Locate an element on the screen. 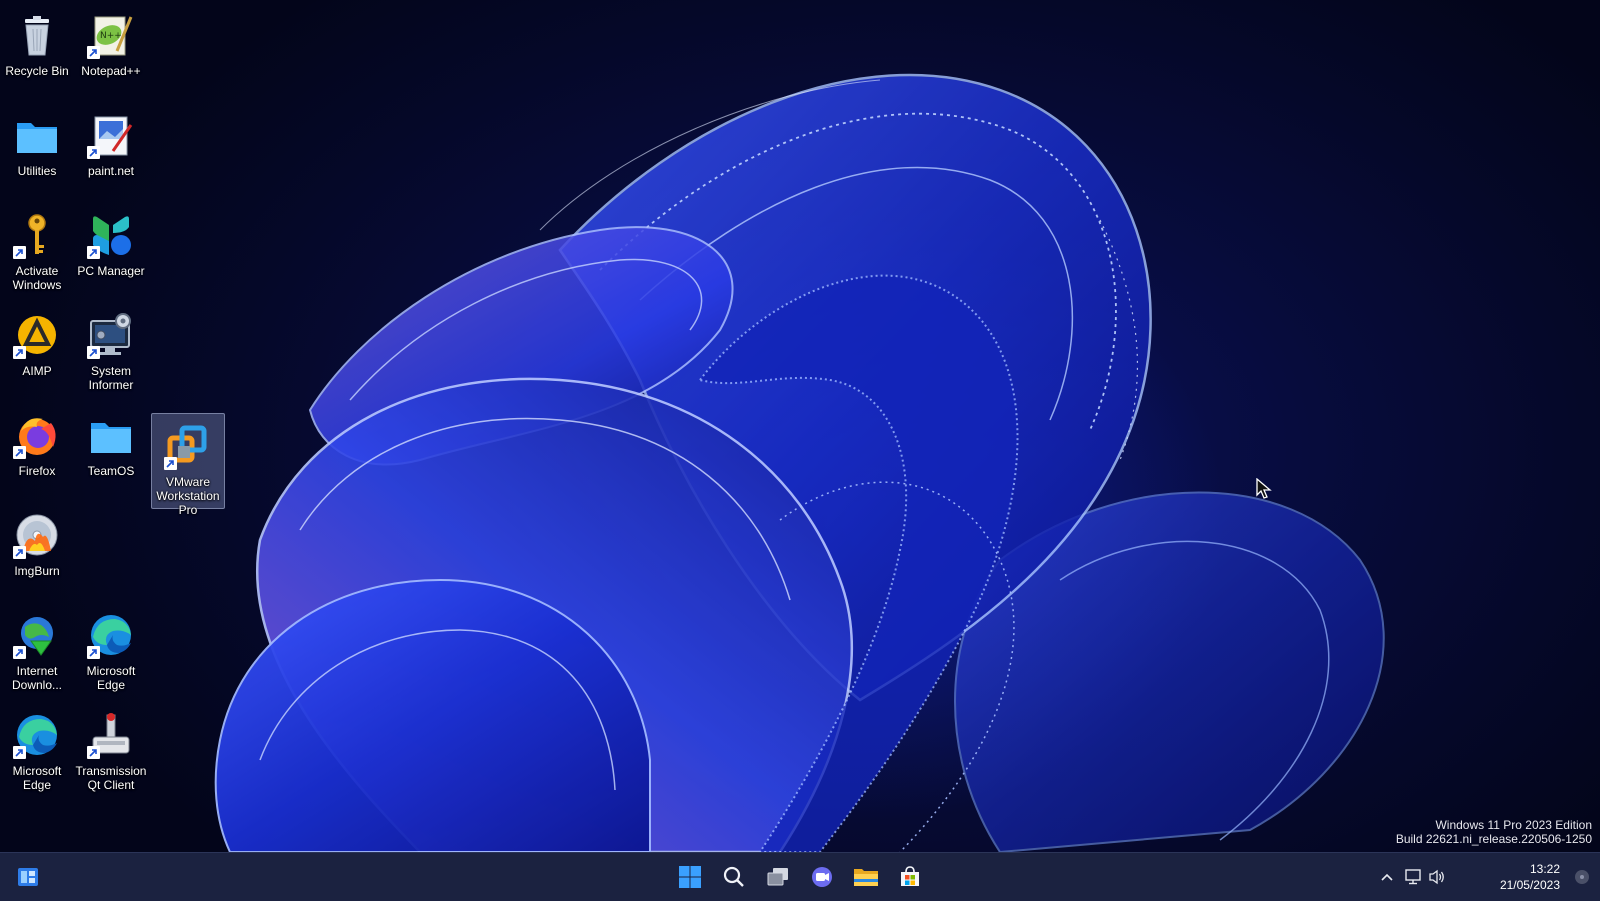 This screenshot has height=901, width=1600. clock-time: 13:22 is located at coordinates (1544, 869).